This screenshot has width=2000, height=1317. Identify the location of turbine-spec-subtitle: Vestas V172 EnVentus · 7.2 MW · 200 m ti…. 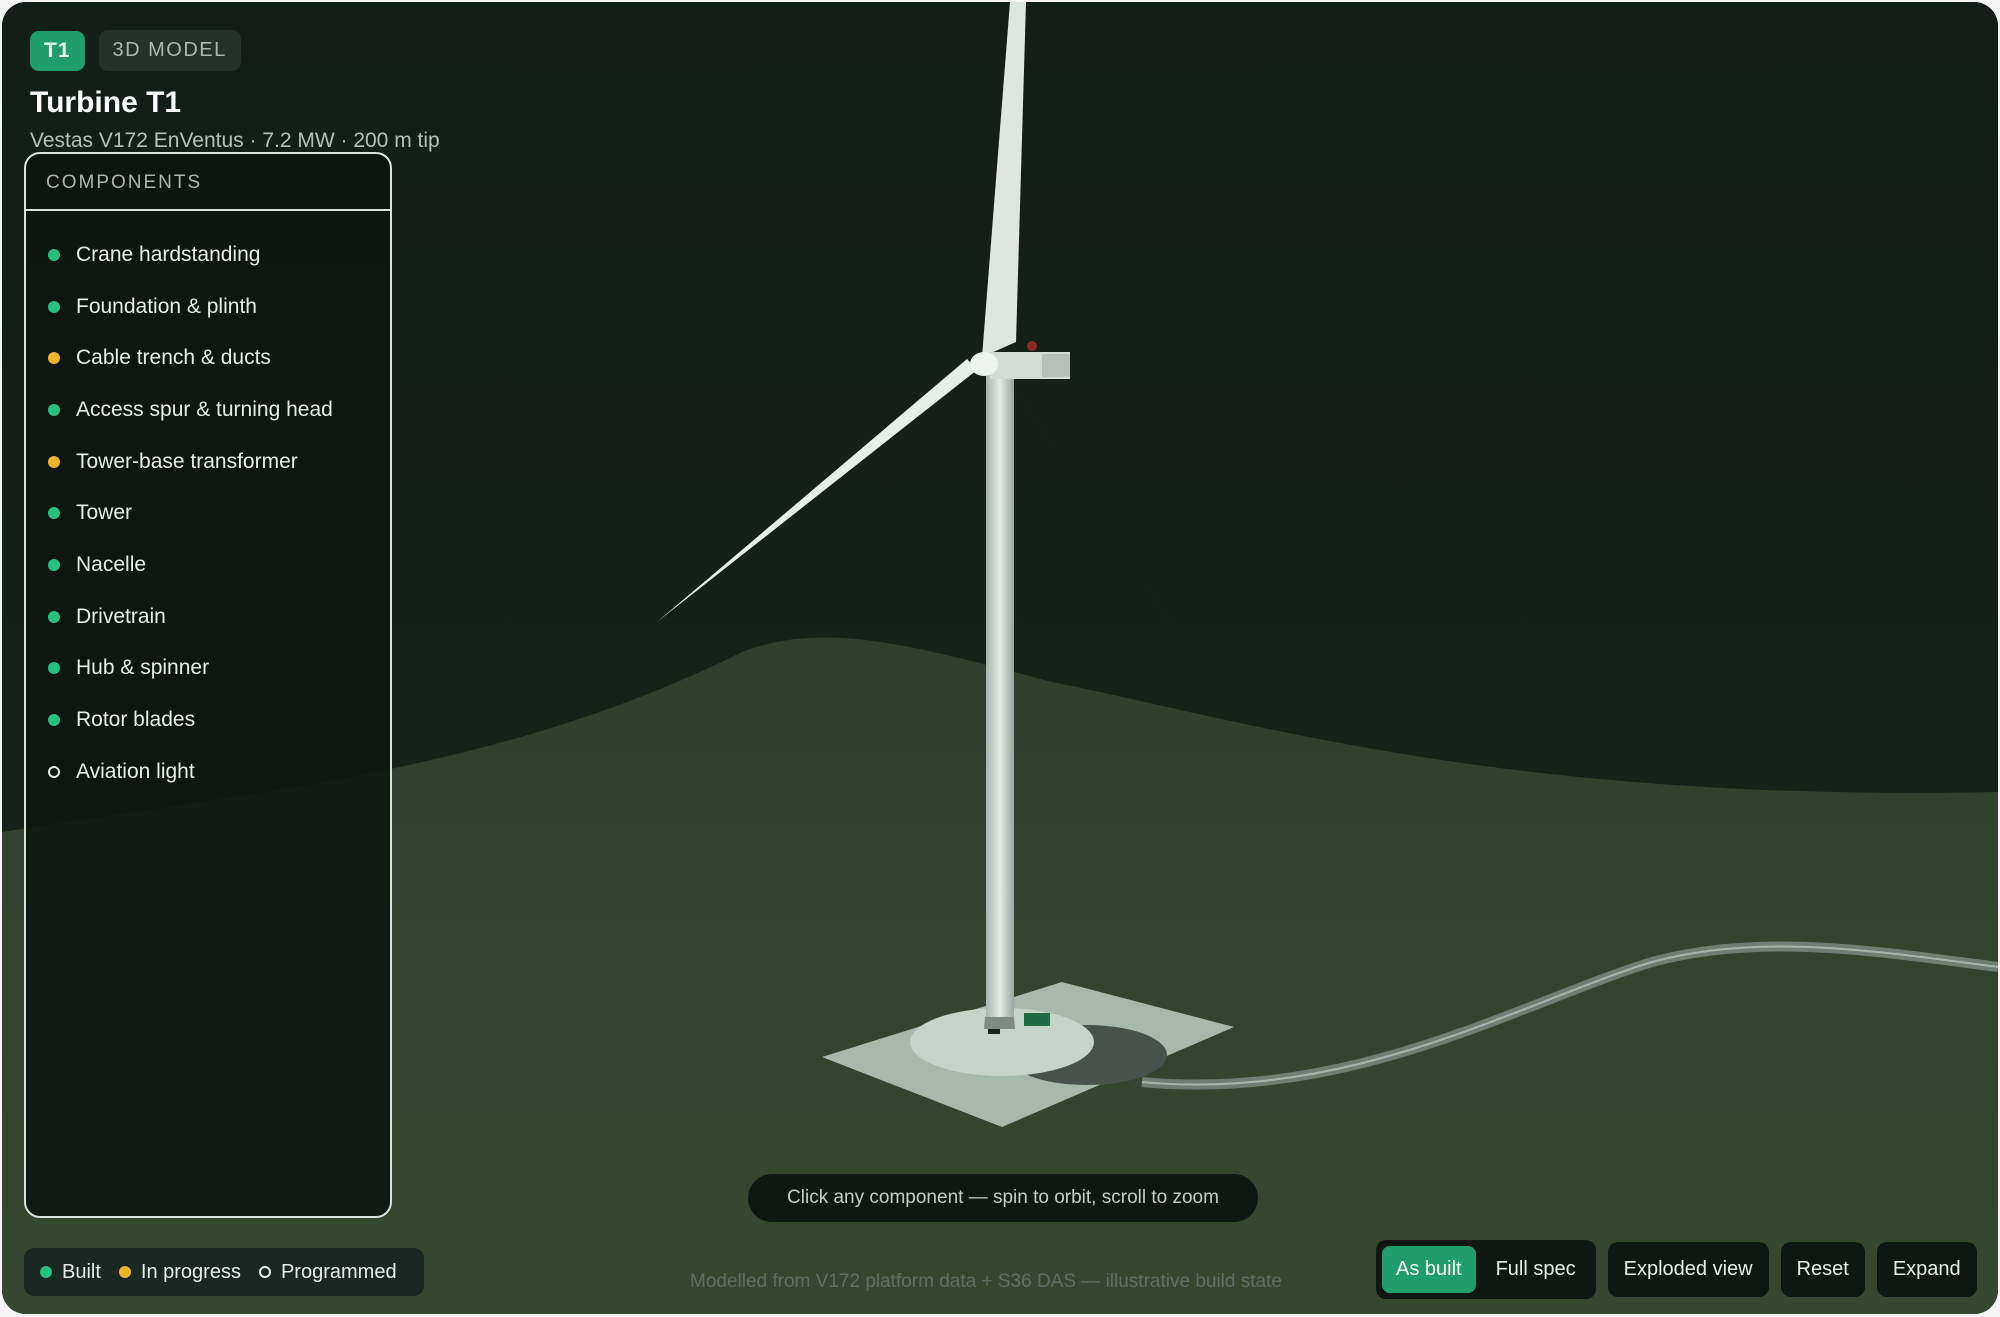
(235, 140).